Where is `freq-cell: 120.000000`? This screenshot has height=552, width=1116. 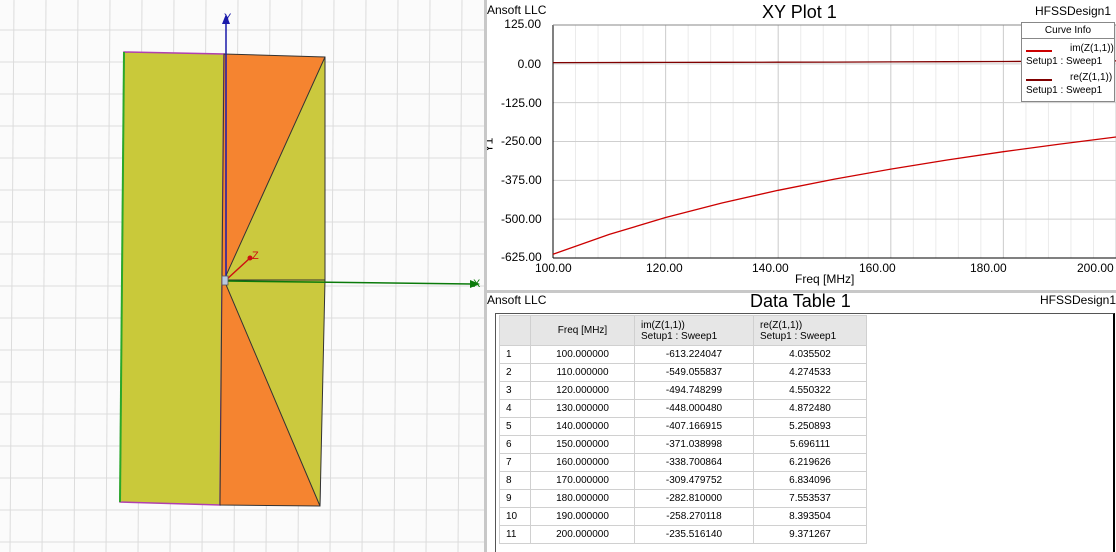
freq-cell: 120.000000 is located at coordinates (582, 390).